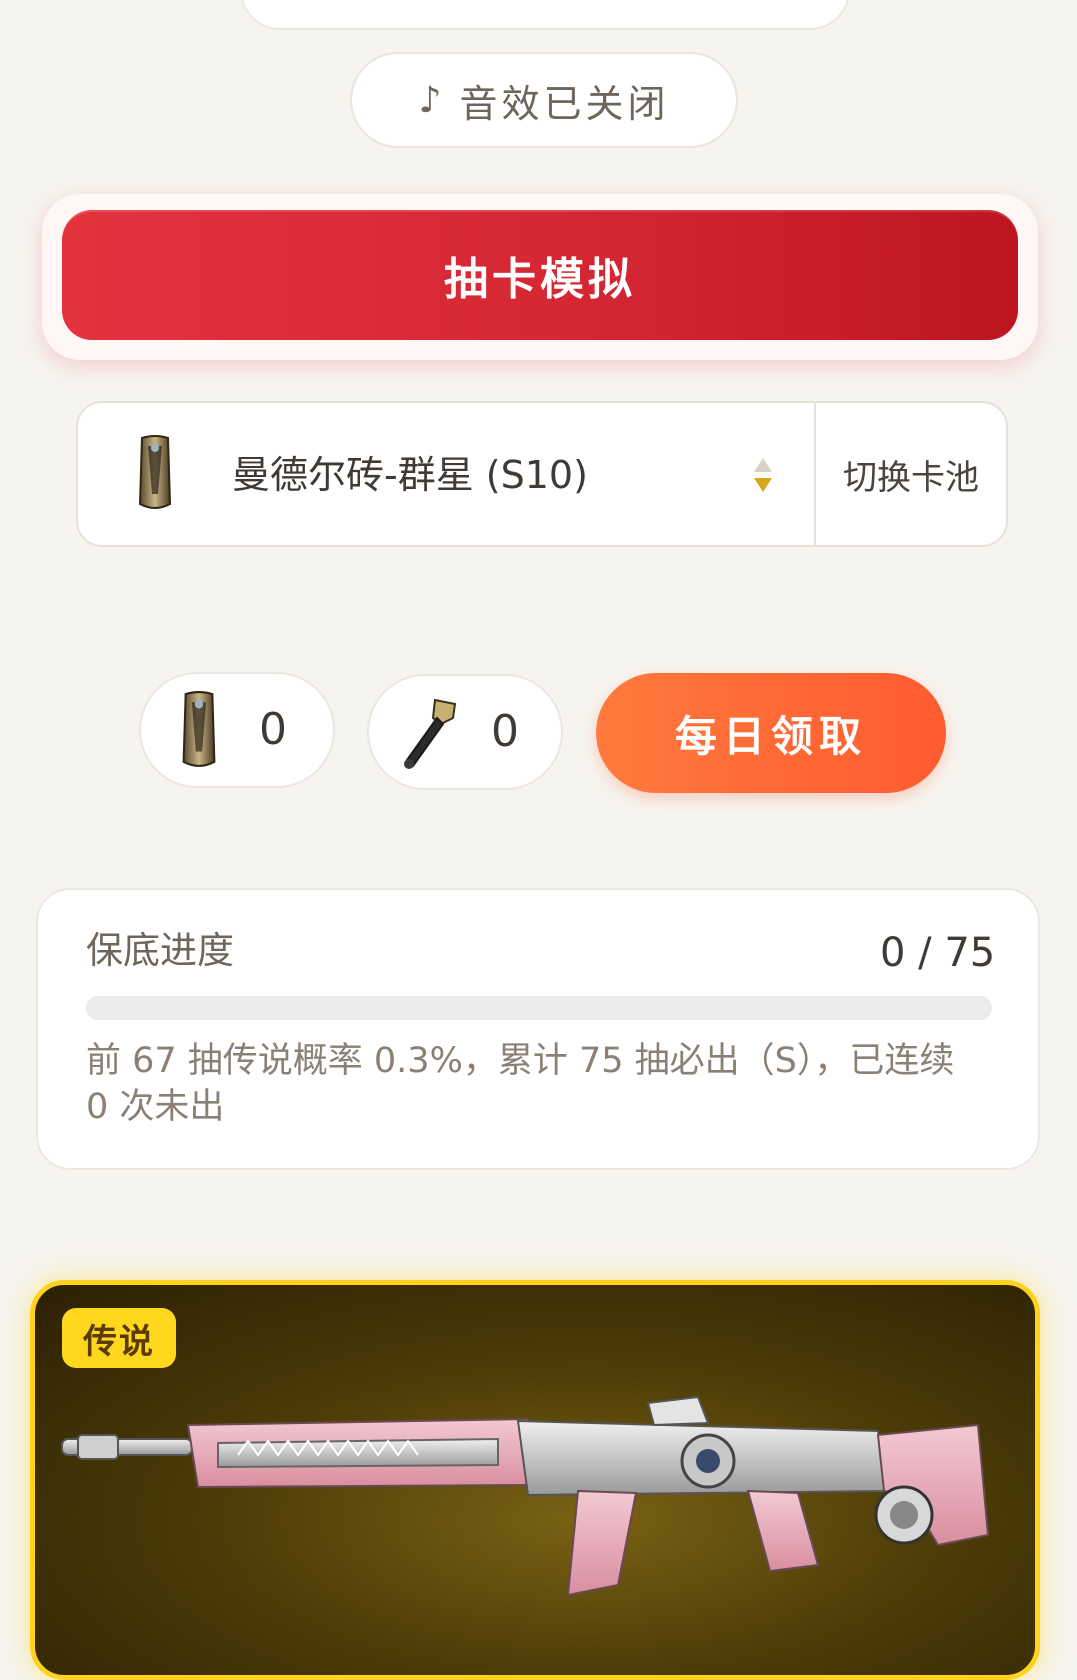 Image resolution: width=1077 pixels, height=1680 pixels. What do you see at coordinates (539, 1008) in the screenshot?
I see `pity-progress-bar` at bounding box center [539, 1008].